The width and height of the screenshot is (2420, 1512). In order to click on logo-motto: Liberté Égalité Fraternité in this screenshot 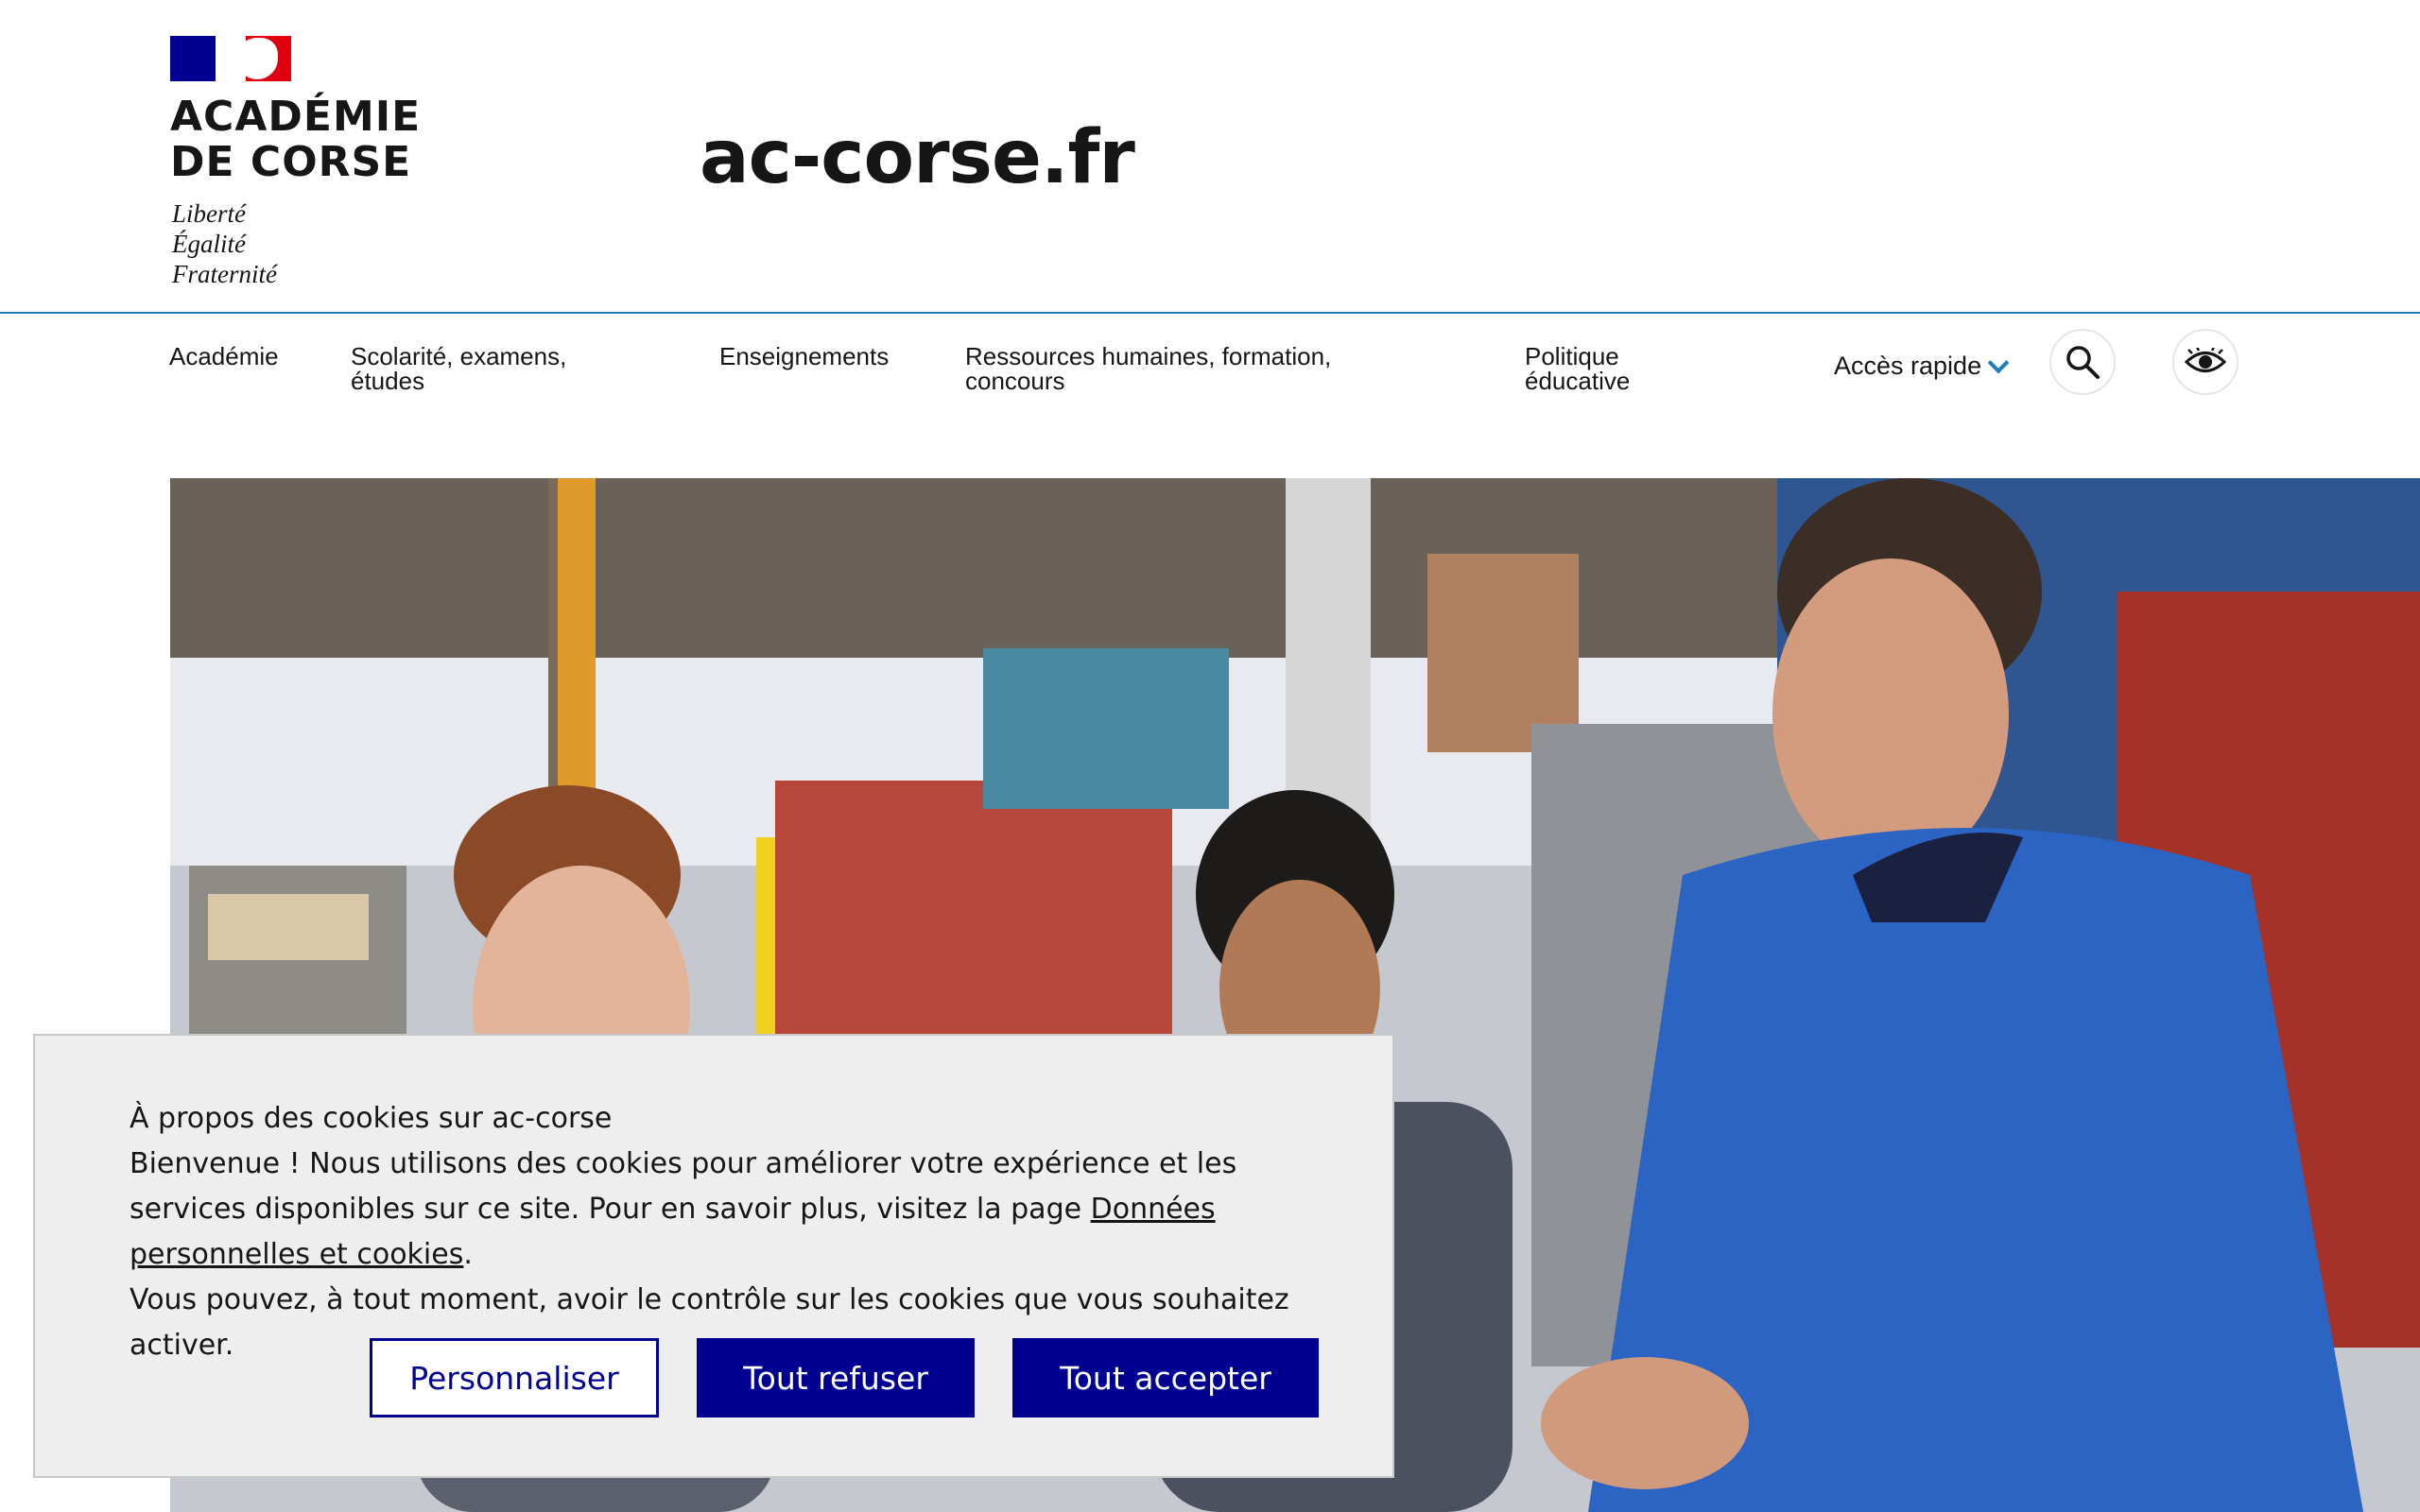, I will do `click(225, 243)`.